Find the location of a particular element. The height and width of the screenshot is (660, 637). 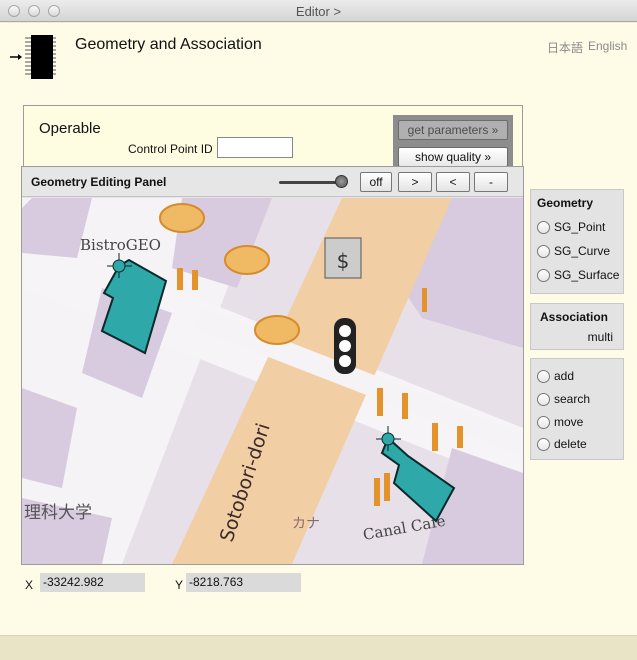

status-bar is located at coordinates (318, 647).